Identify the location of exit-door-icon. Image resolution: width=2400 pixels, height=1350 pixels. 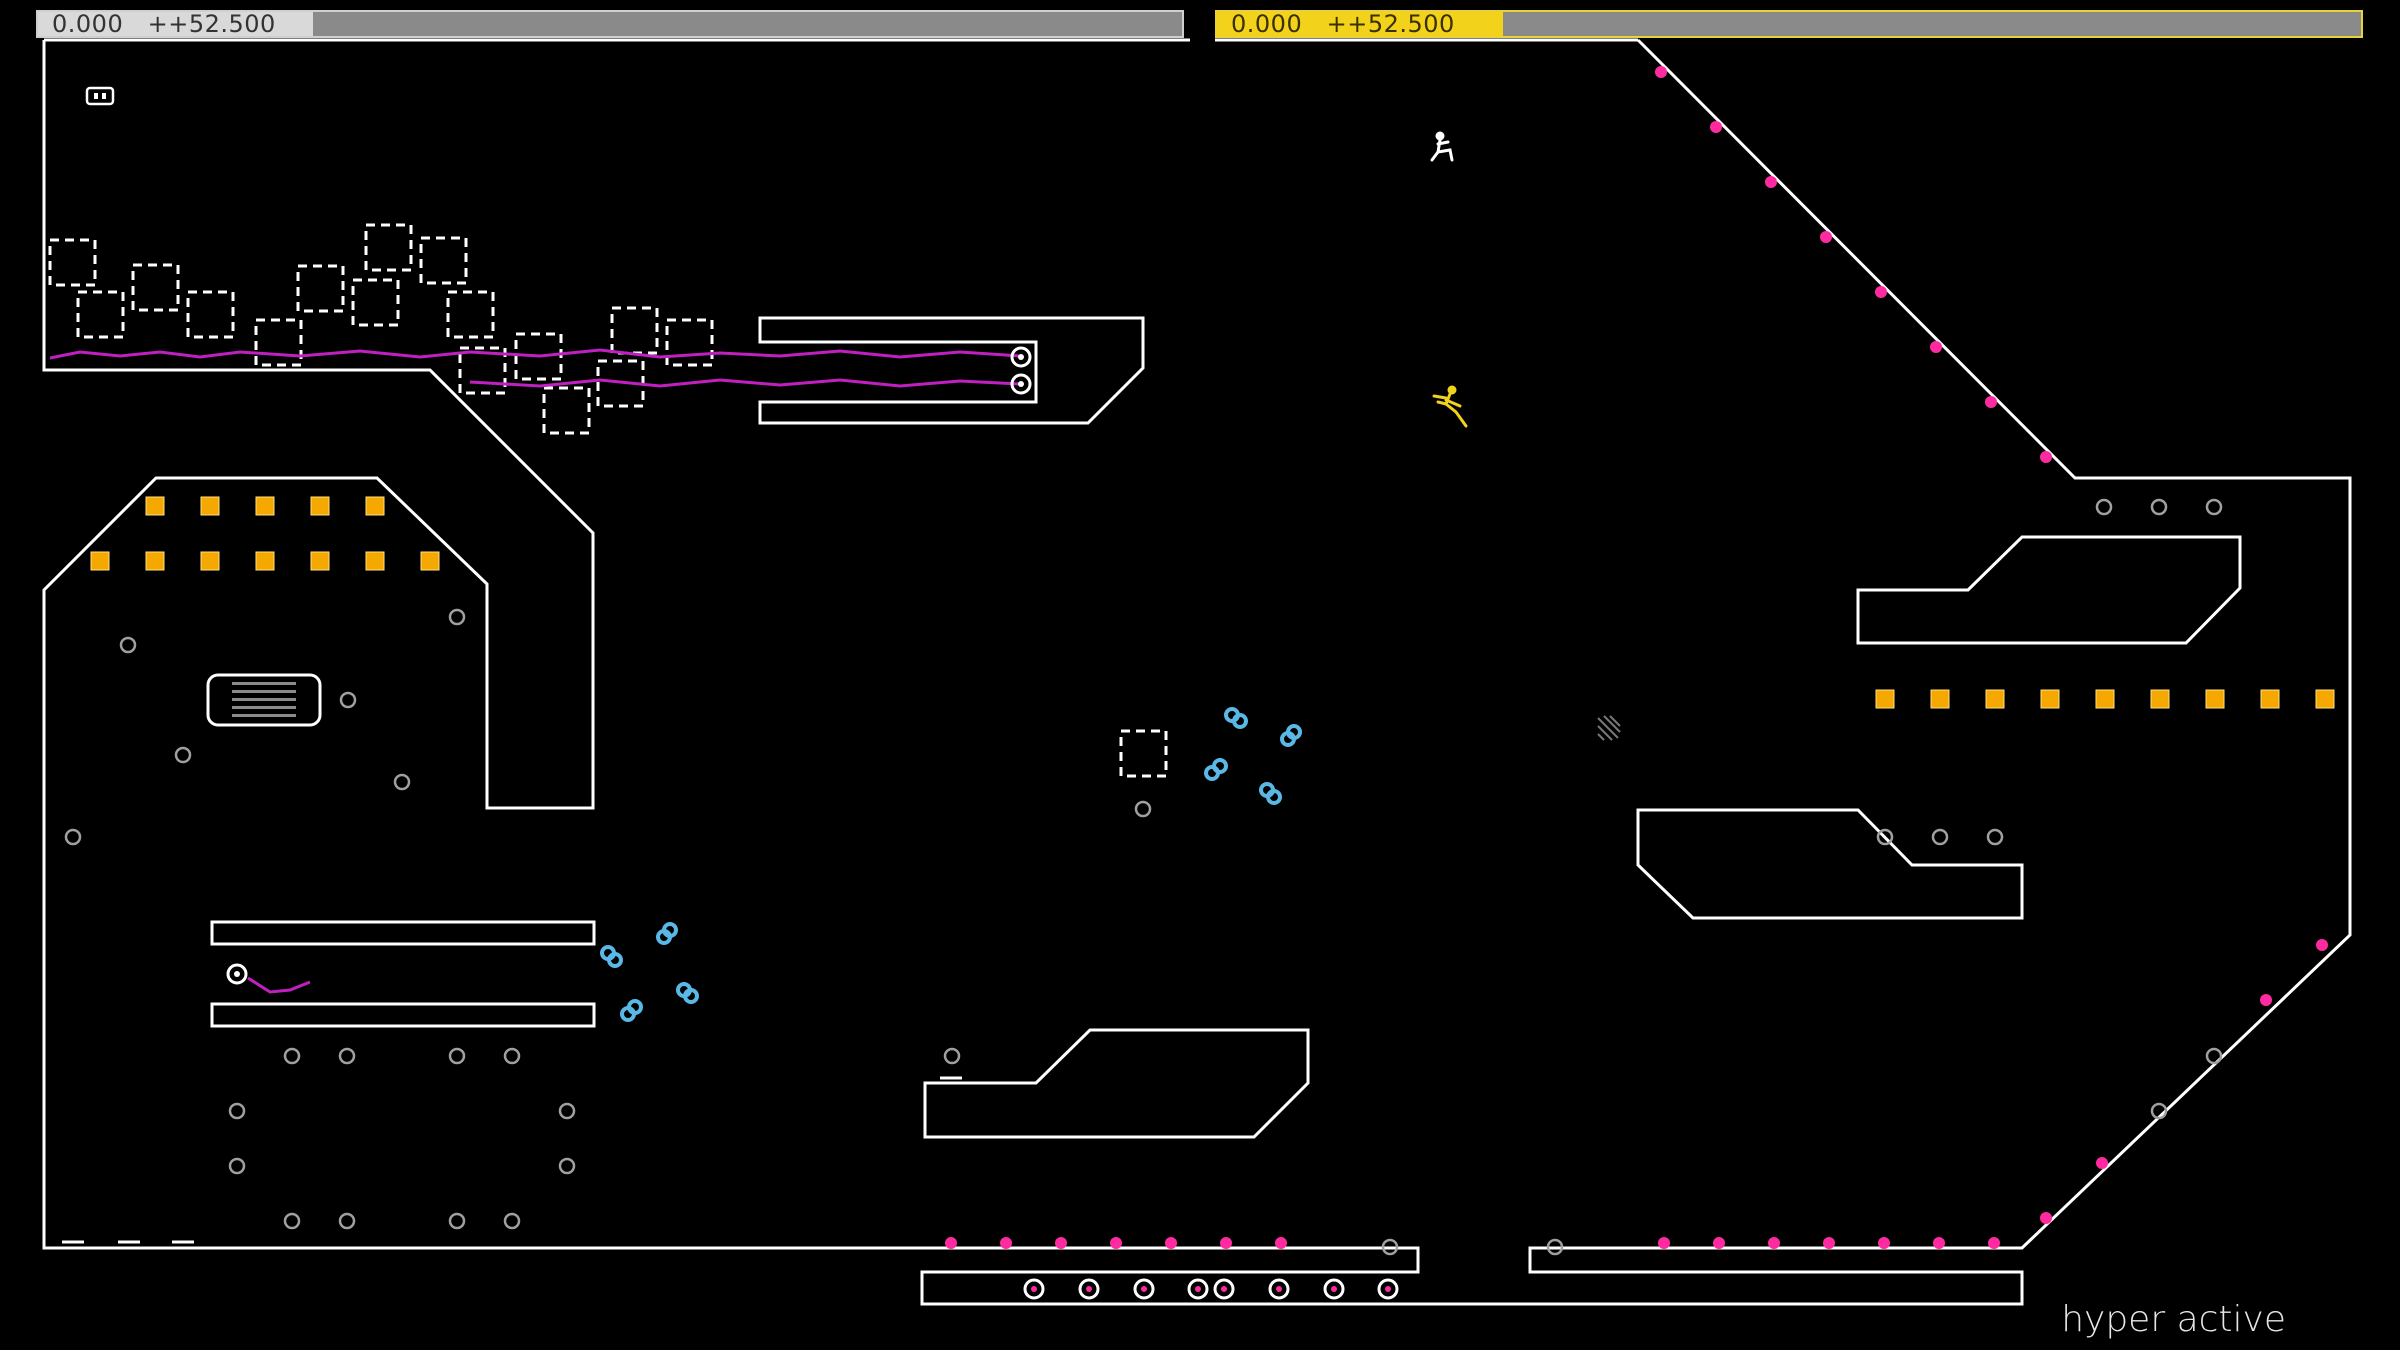
(1609, 728).